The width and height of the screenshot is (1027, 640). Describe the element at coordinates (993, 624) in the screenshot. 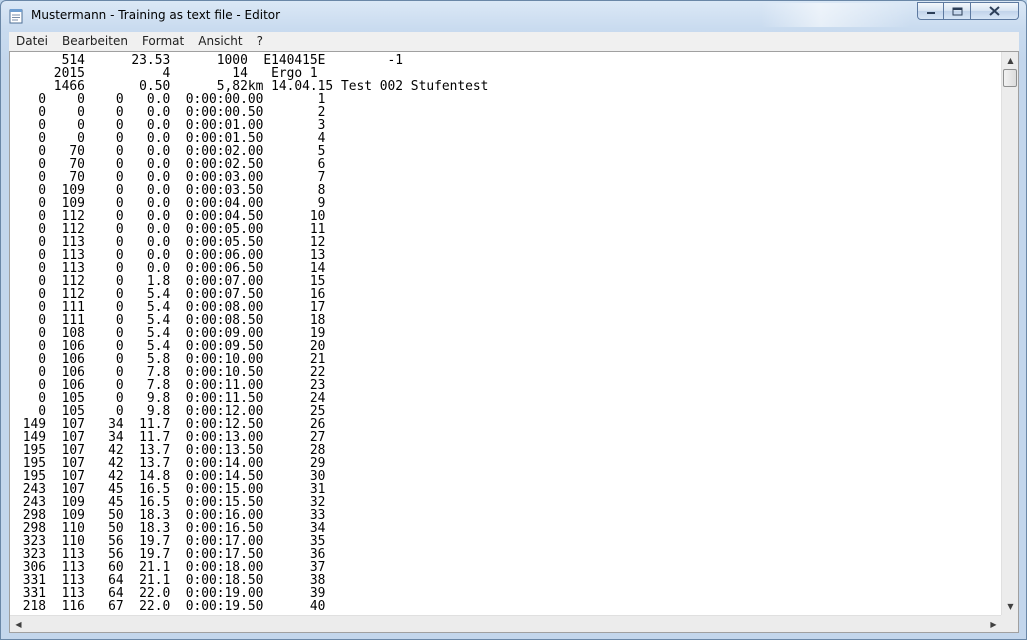

I see `scroll-right-arrow-icon: ▶` at that location.